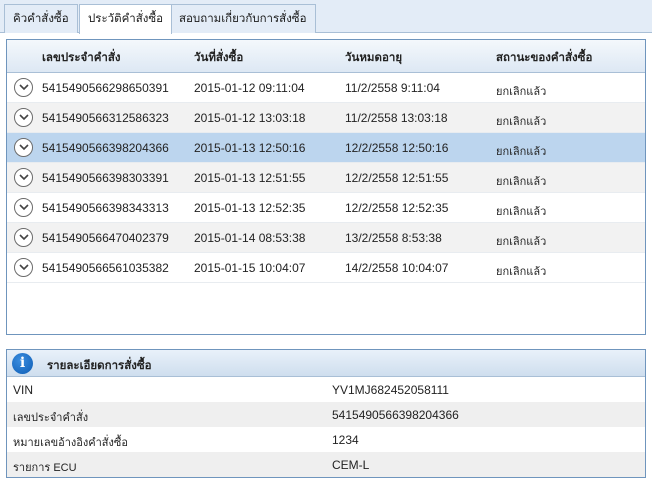 Image resolution: width=652 pixels, height=484 pixels. Describe the element at coordinates (544, 58) in the screenshot. I see `column-header-order-status: สถานะของคำสั่งซื้อ` at that location.